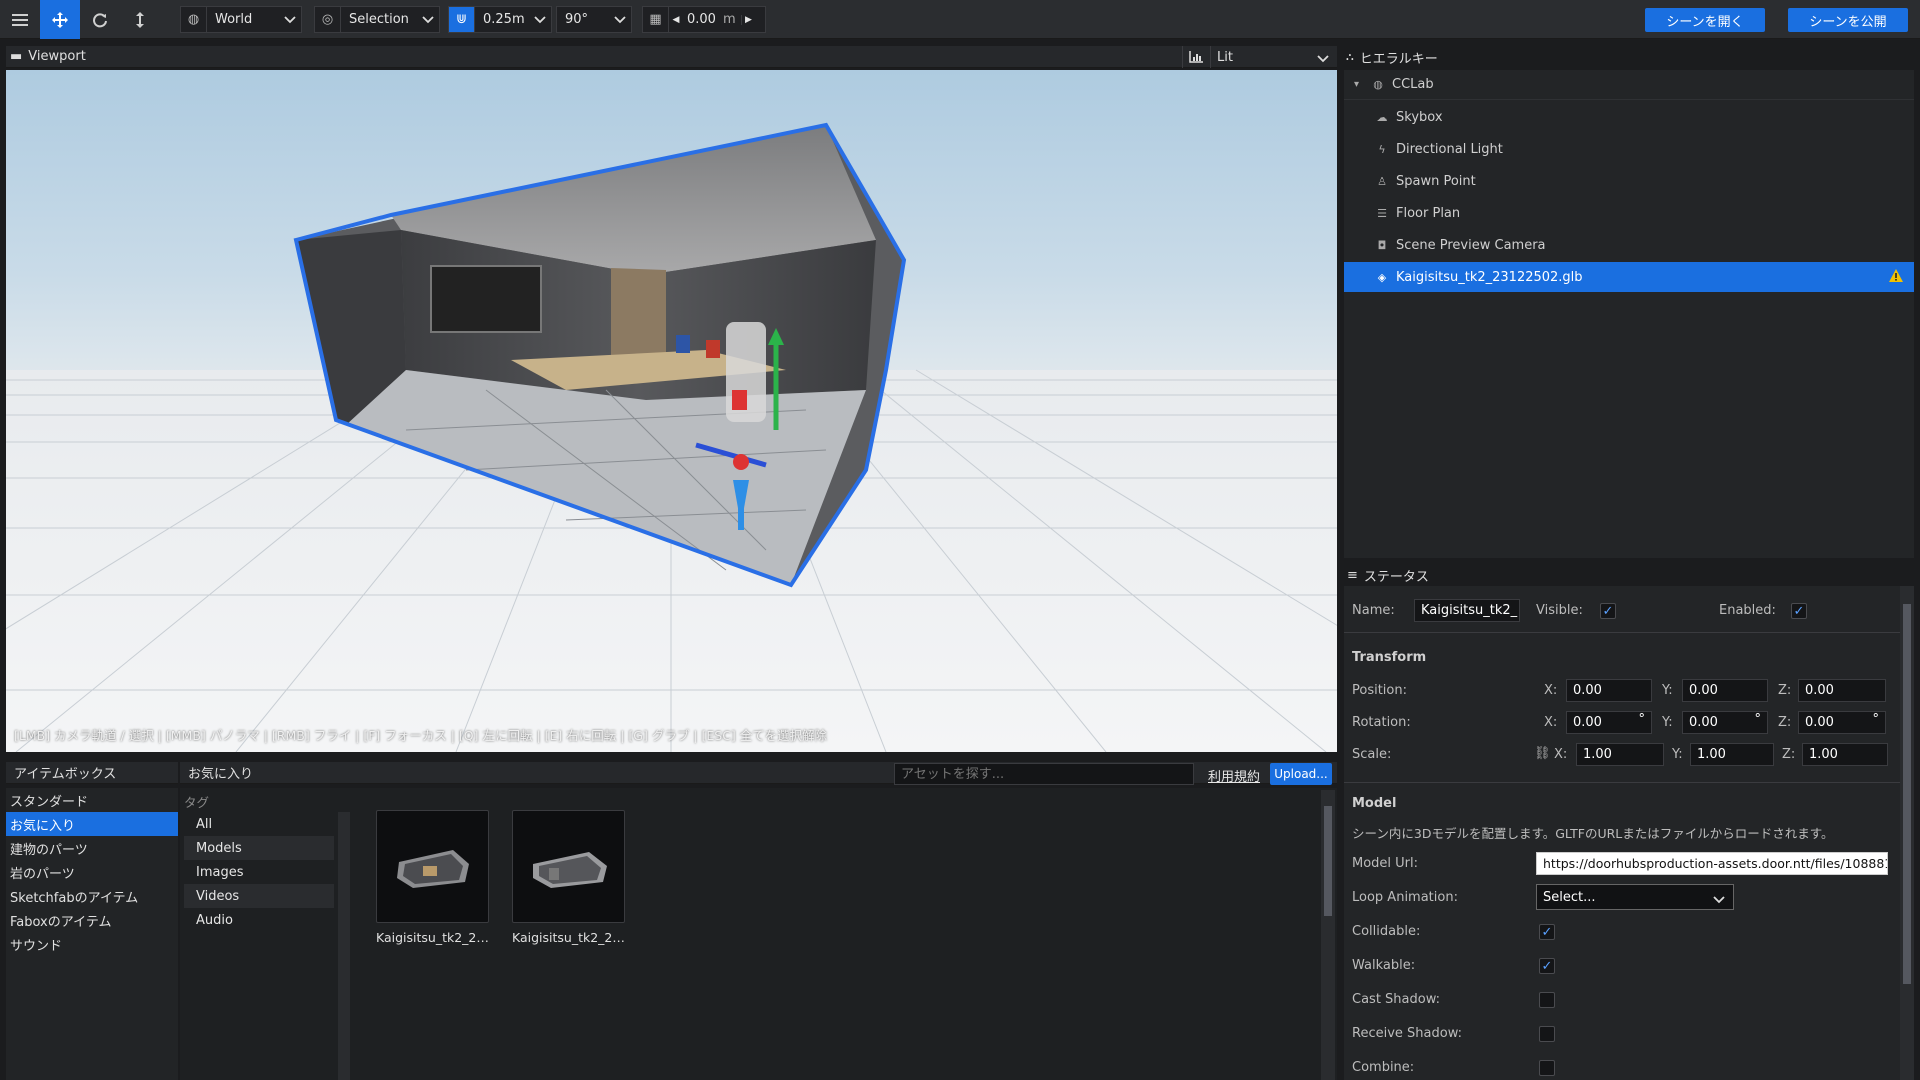 The width and height of the screenshot is (1920, 1080). I want to click on warning-icon, so click(1896, 277).